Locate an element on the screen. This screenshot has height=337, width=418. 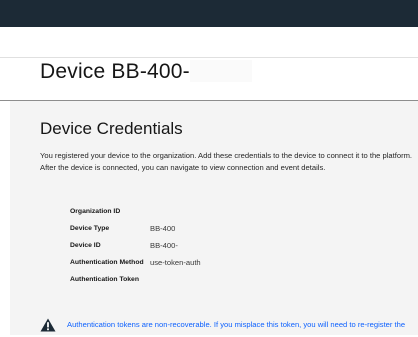
redacted-device-id is located at coordinates (221, 71).